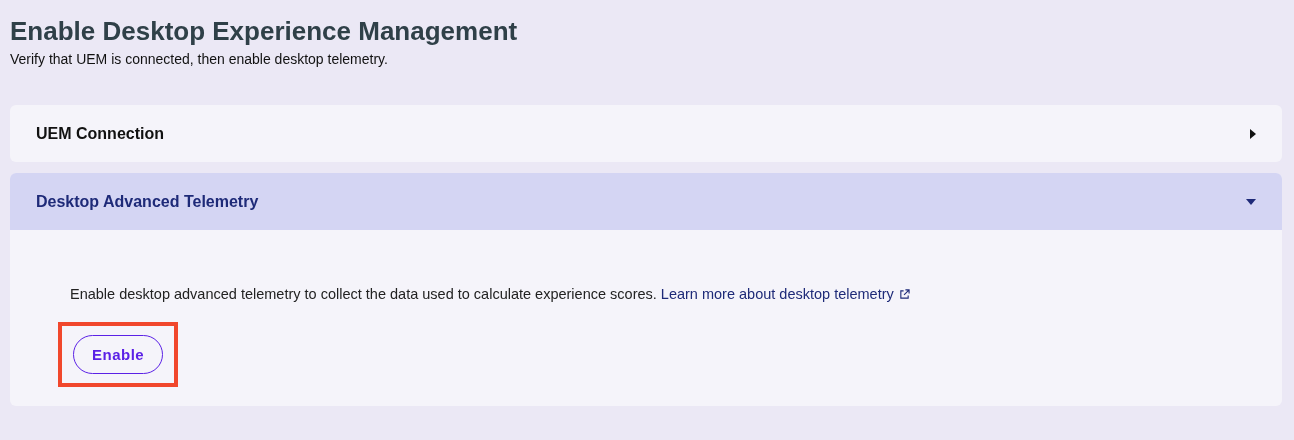  What do you see at coordinates (1251, 201) in the screenshot?
I see `caret-down-icon` at bounding box center [1251, 201].